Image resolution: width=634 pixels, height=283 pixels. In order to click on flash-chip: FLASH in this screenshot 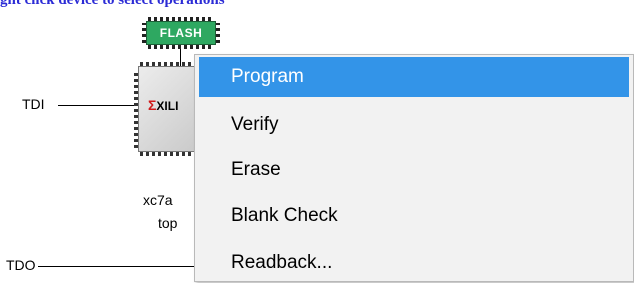, I will do `click(181, 33)`.